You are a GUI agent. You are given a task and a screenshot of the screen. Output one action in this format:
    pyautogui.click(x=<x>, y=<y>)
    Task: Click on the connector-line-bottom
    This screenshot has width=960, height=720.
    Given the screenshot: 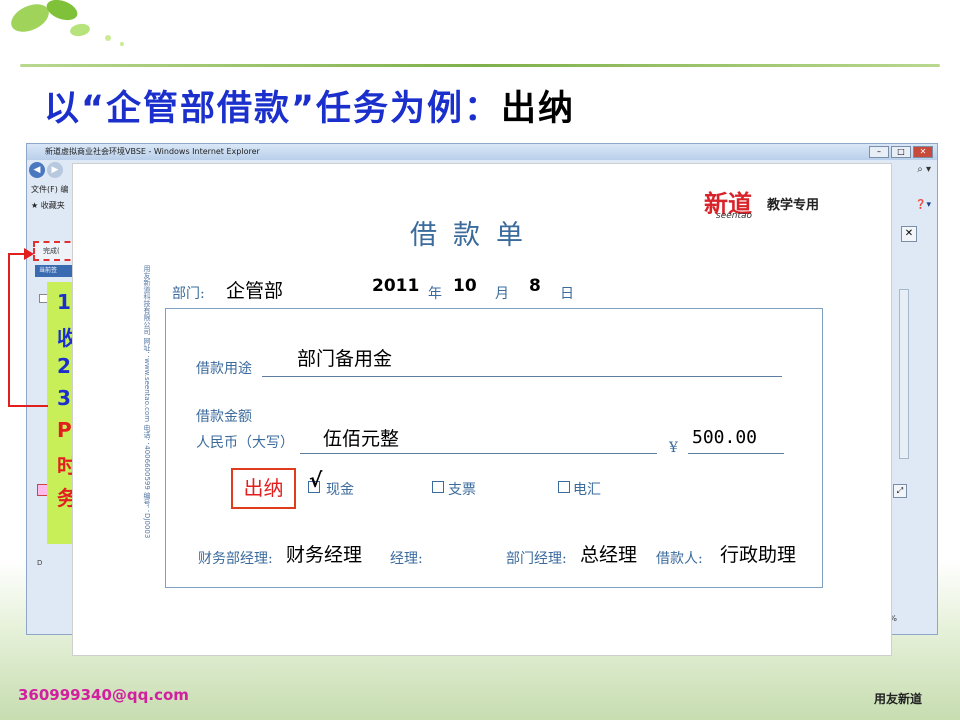 What is the action you would take?
    pyautogui.click(x=28, y=406)
    